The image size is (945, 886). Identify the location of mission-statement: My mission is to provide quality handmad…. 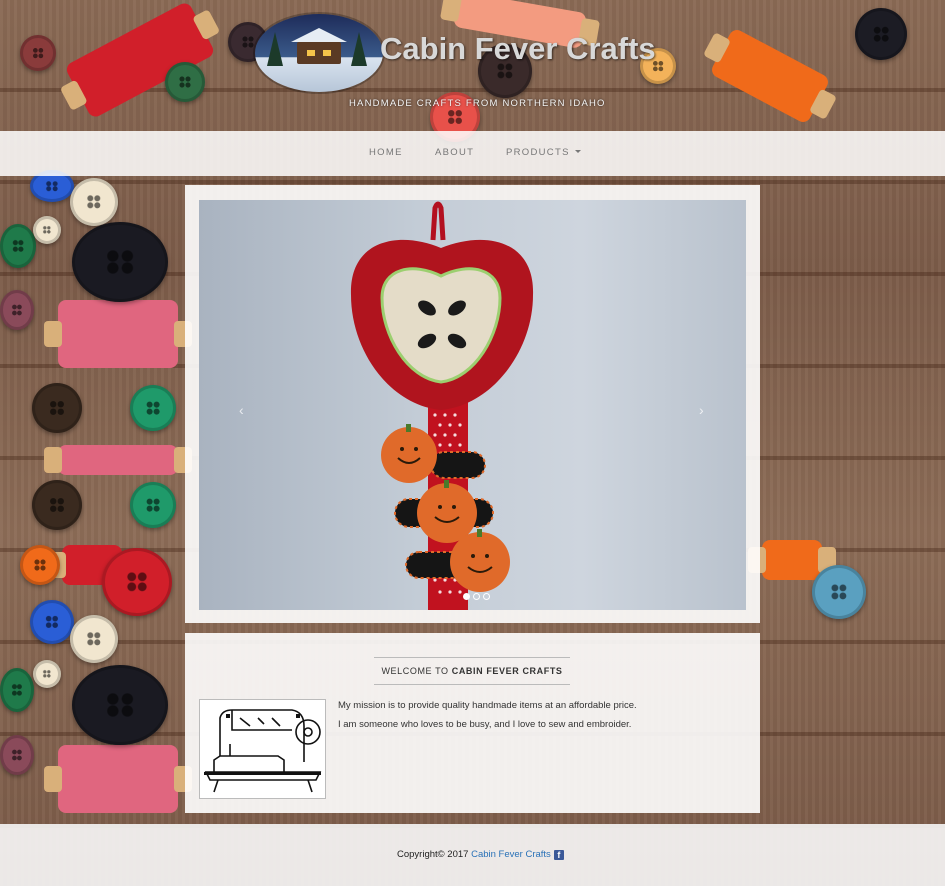
(487, 705).